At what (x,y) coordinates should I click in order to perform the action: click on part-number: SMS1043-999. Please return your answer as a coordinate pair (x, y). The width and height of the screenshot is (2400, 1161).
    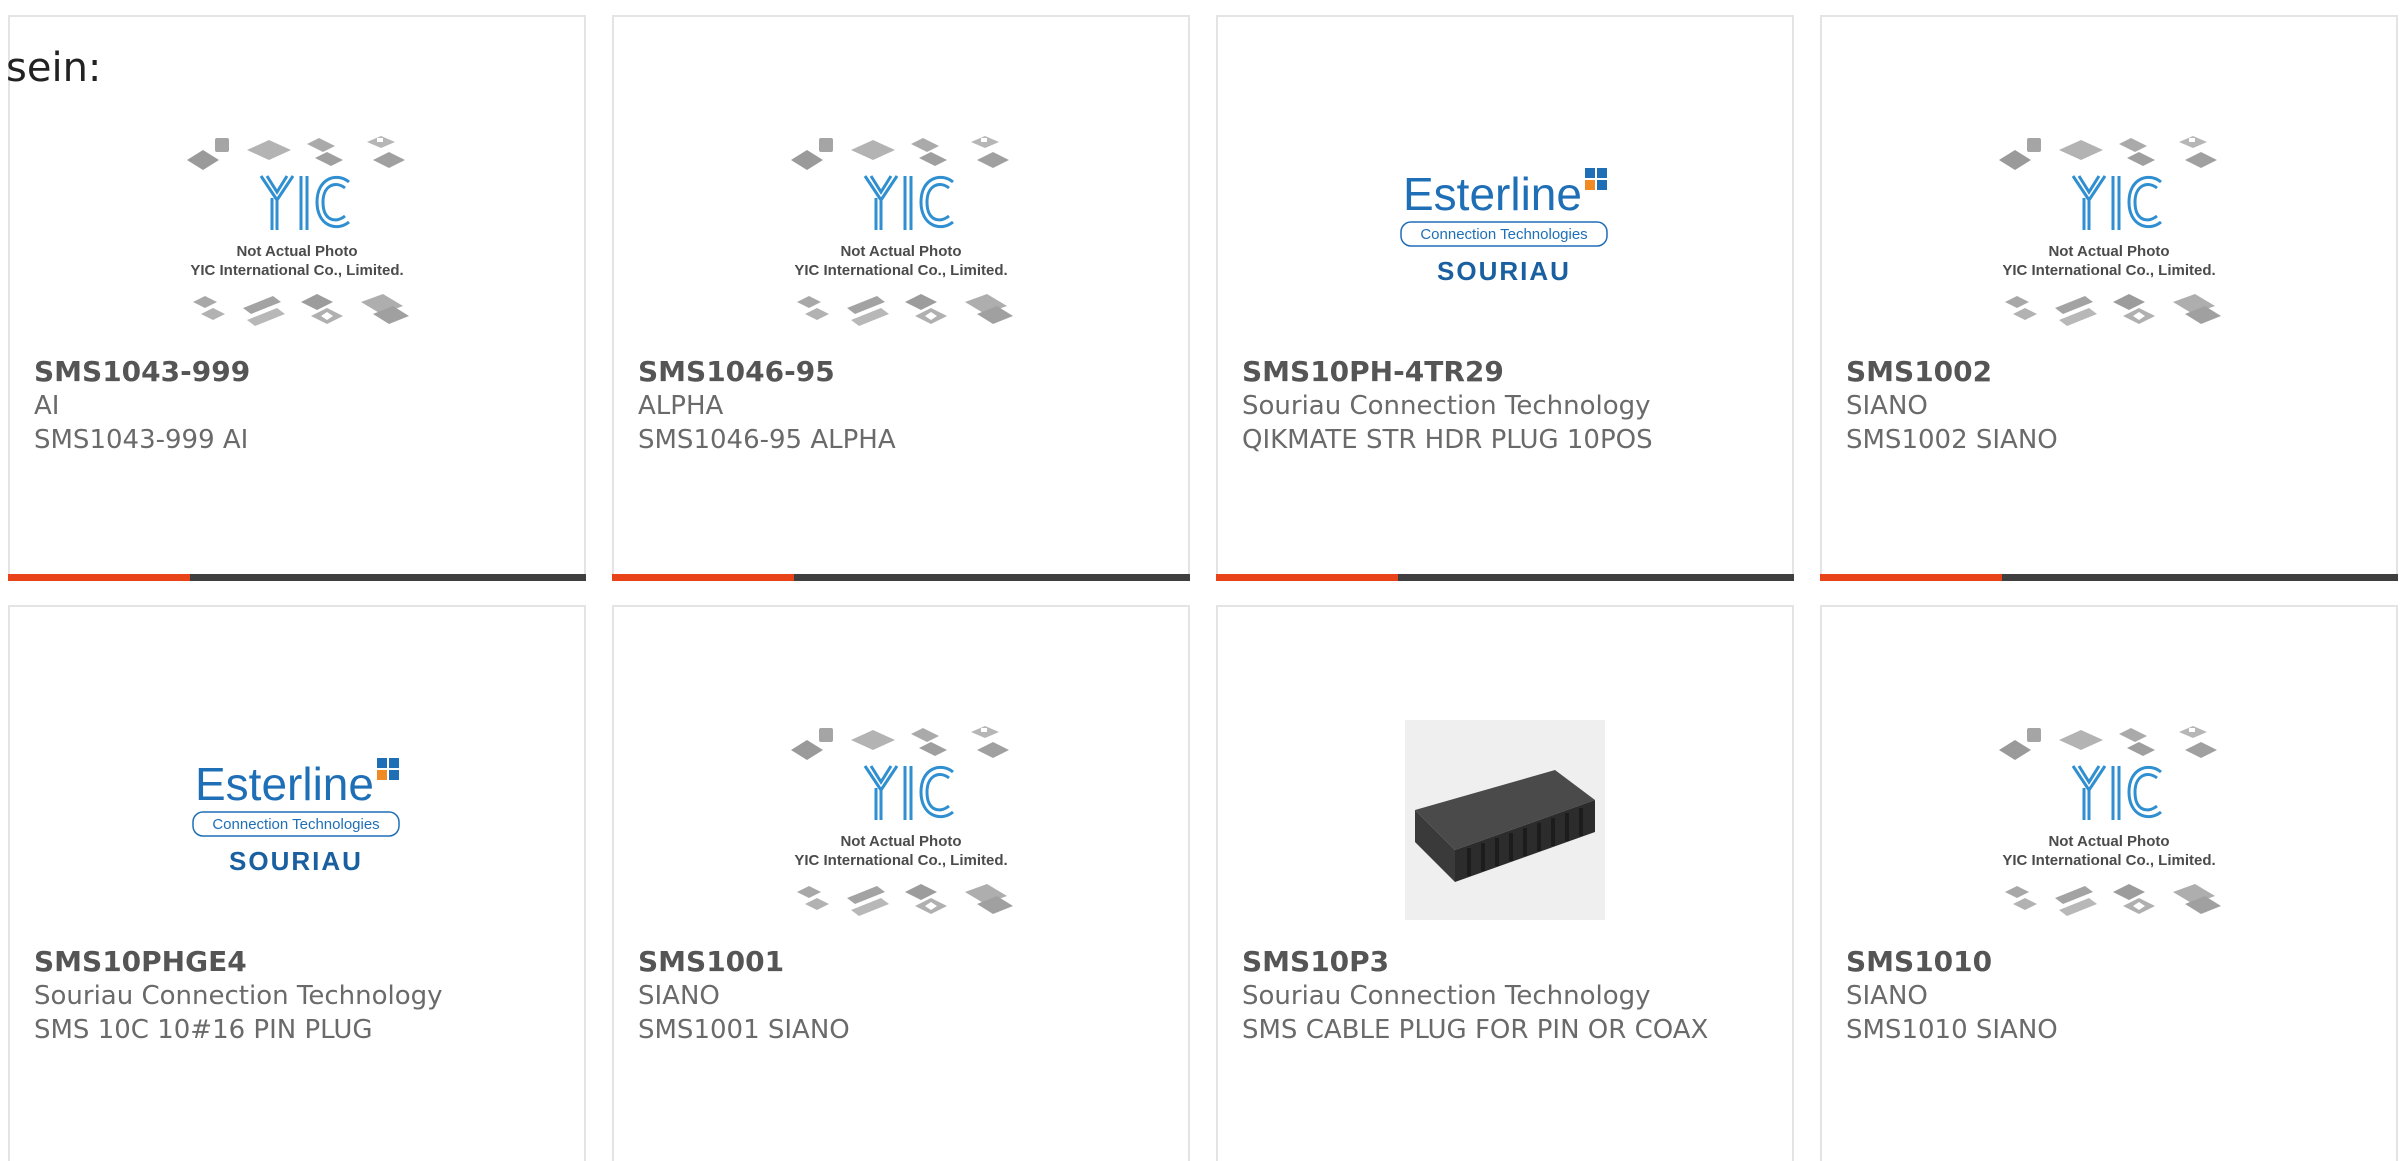
    Looking at the image, I should click on (297, 372).